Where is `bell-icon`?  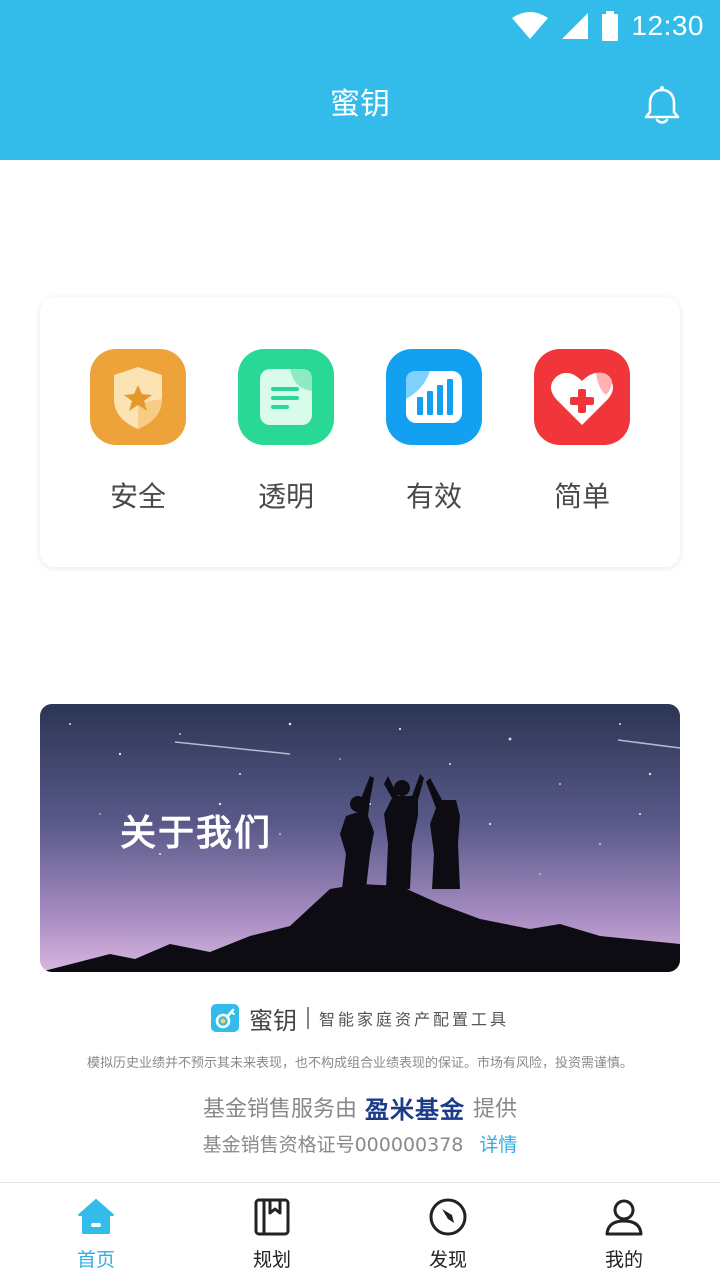
bell-icon is located at coordinates (662, 106).